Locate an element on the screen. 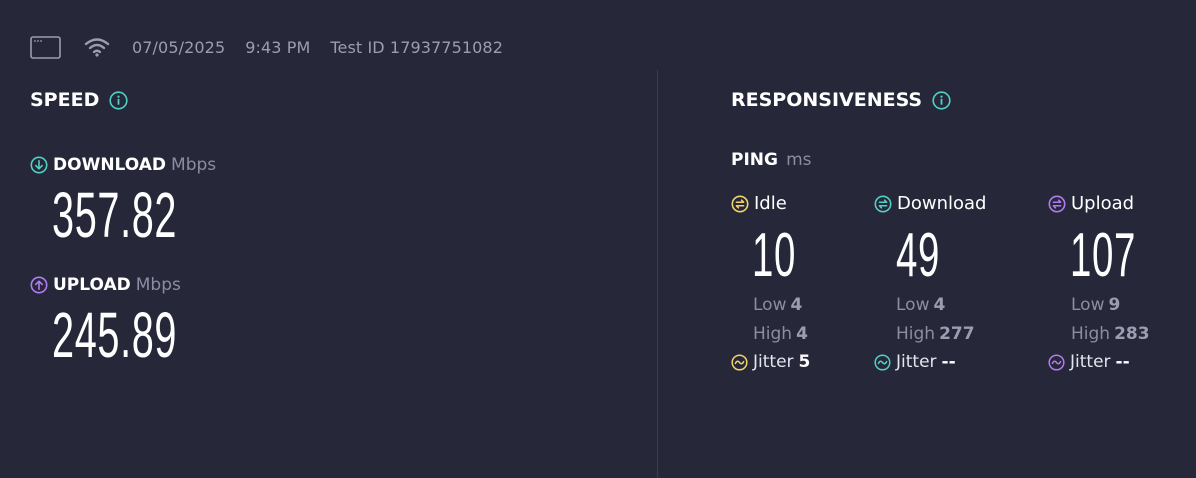 This screenshot has width=1196, height=478. download-header: DOWNLOAD Mbps is located at coordinates (123, 165).